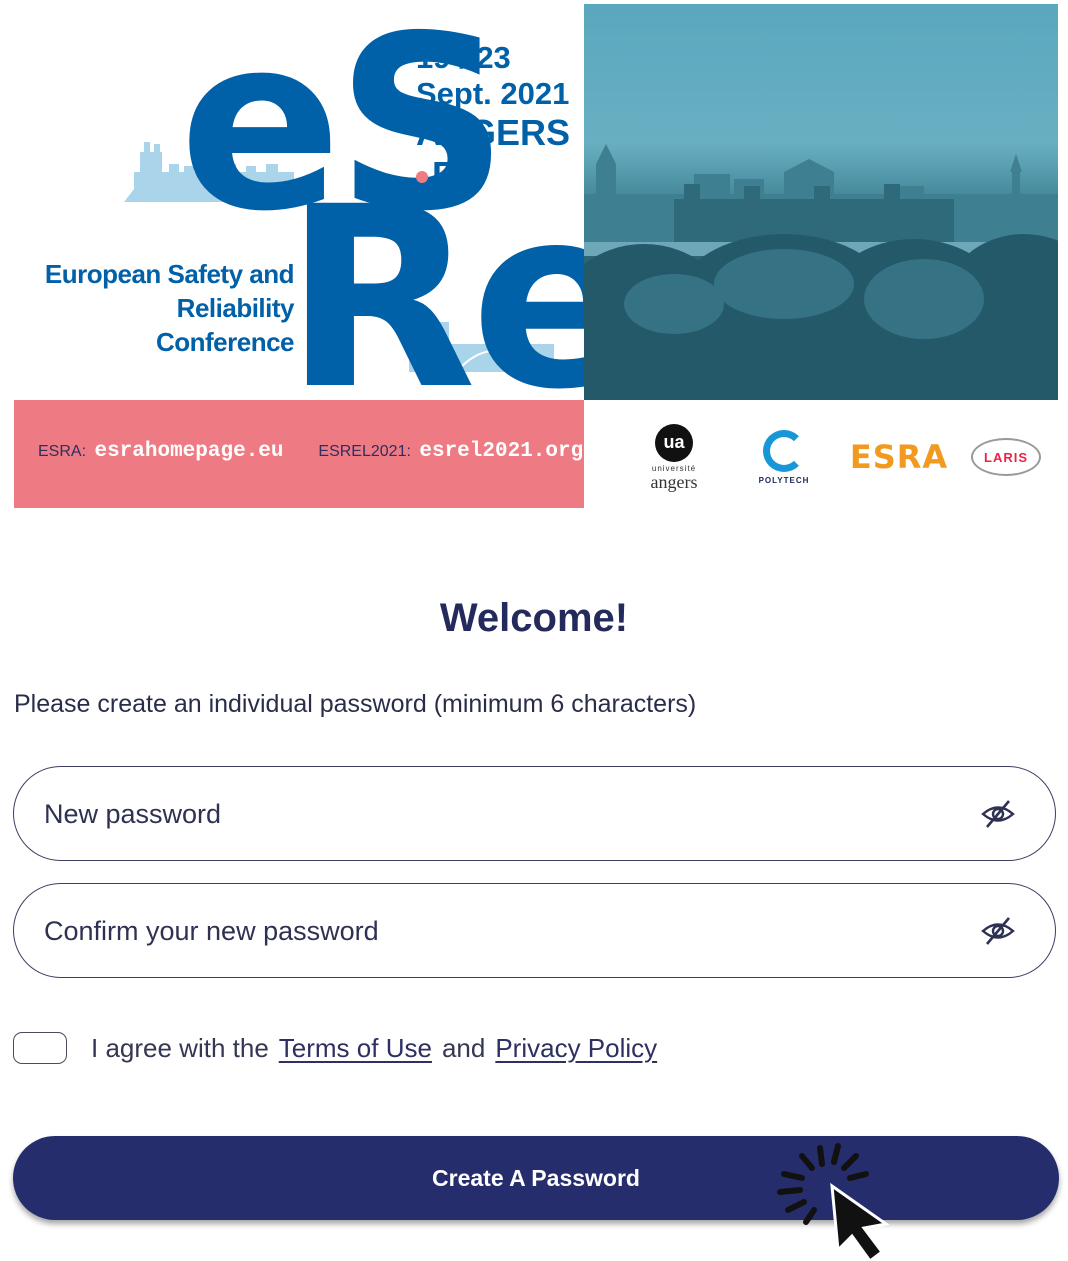 The height and width of the screenshot is (1261, 1068). What do you see at coordinates (40, 1048) in the screenshot?
I see `agree-checkbox` at bounding box center [40, 1048].